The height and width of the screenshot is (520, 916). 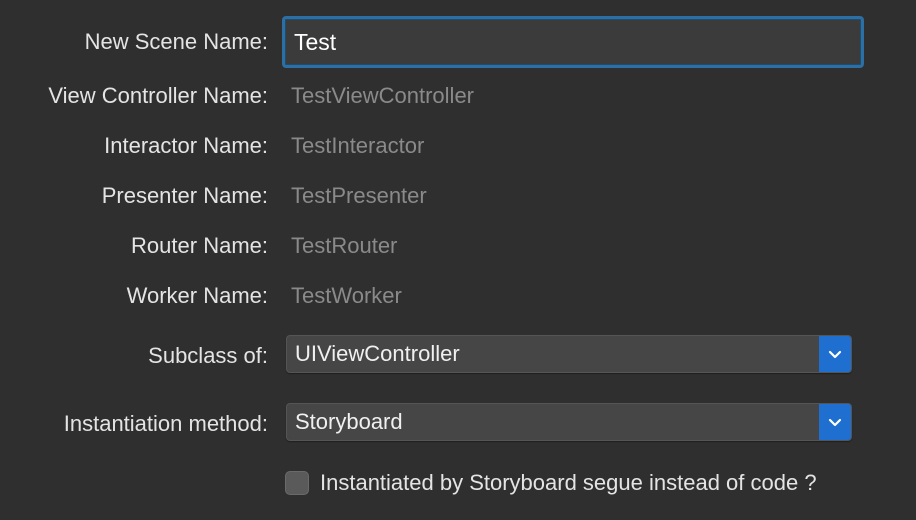 I want to click on subclass-selected-value: UIViewController, so click(x=377, y=353).